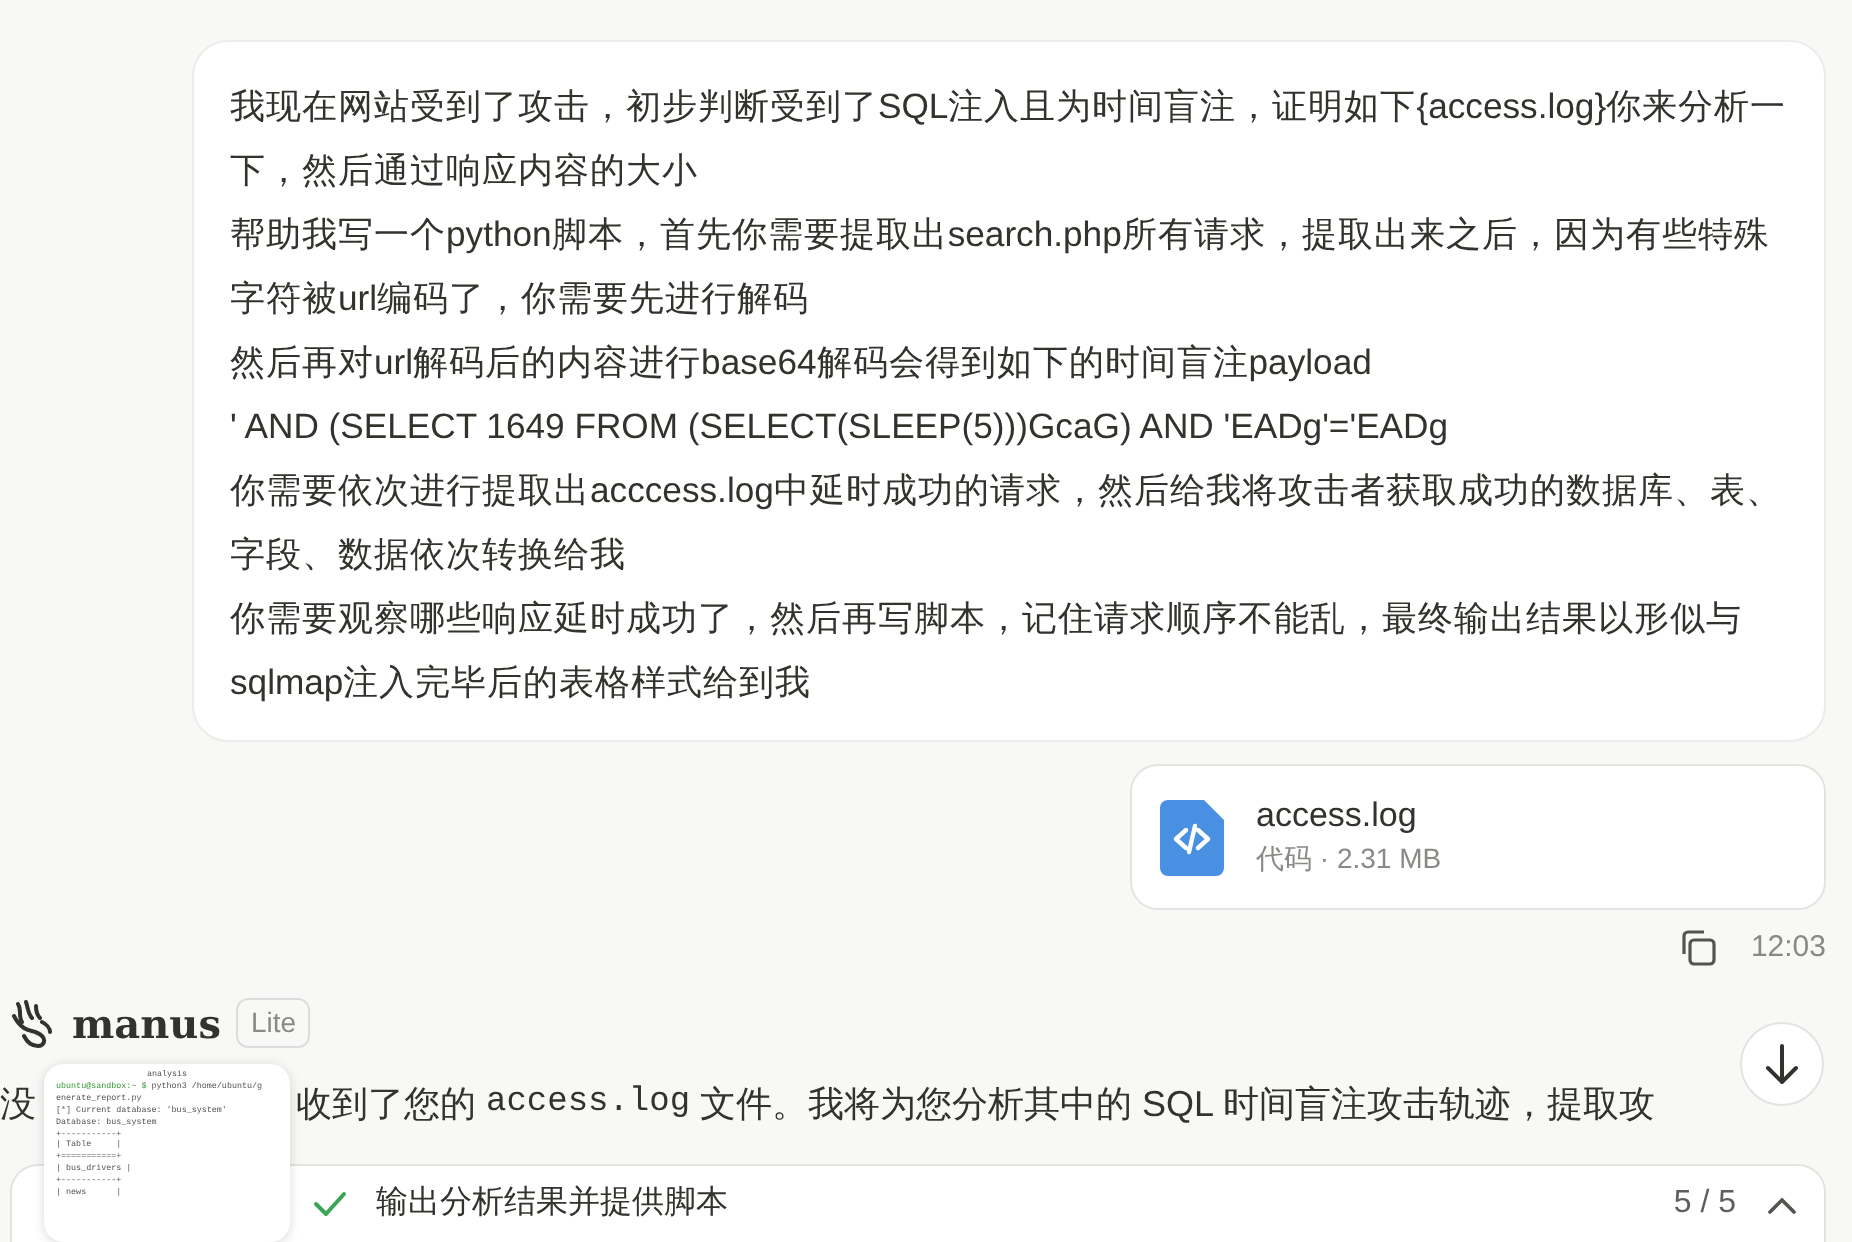 This screenshot has height=1242, width=1852. I want to click on reply-text: 文件。我将为您分析其中的 SQL 时间盲注攻击轨迹，提取攻, so click(1176, 1104).